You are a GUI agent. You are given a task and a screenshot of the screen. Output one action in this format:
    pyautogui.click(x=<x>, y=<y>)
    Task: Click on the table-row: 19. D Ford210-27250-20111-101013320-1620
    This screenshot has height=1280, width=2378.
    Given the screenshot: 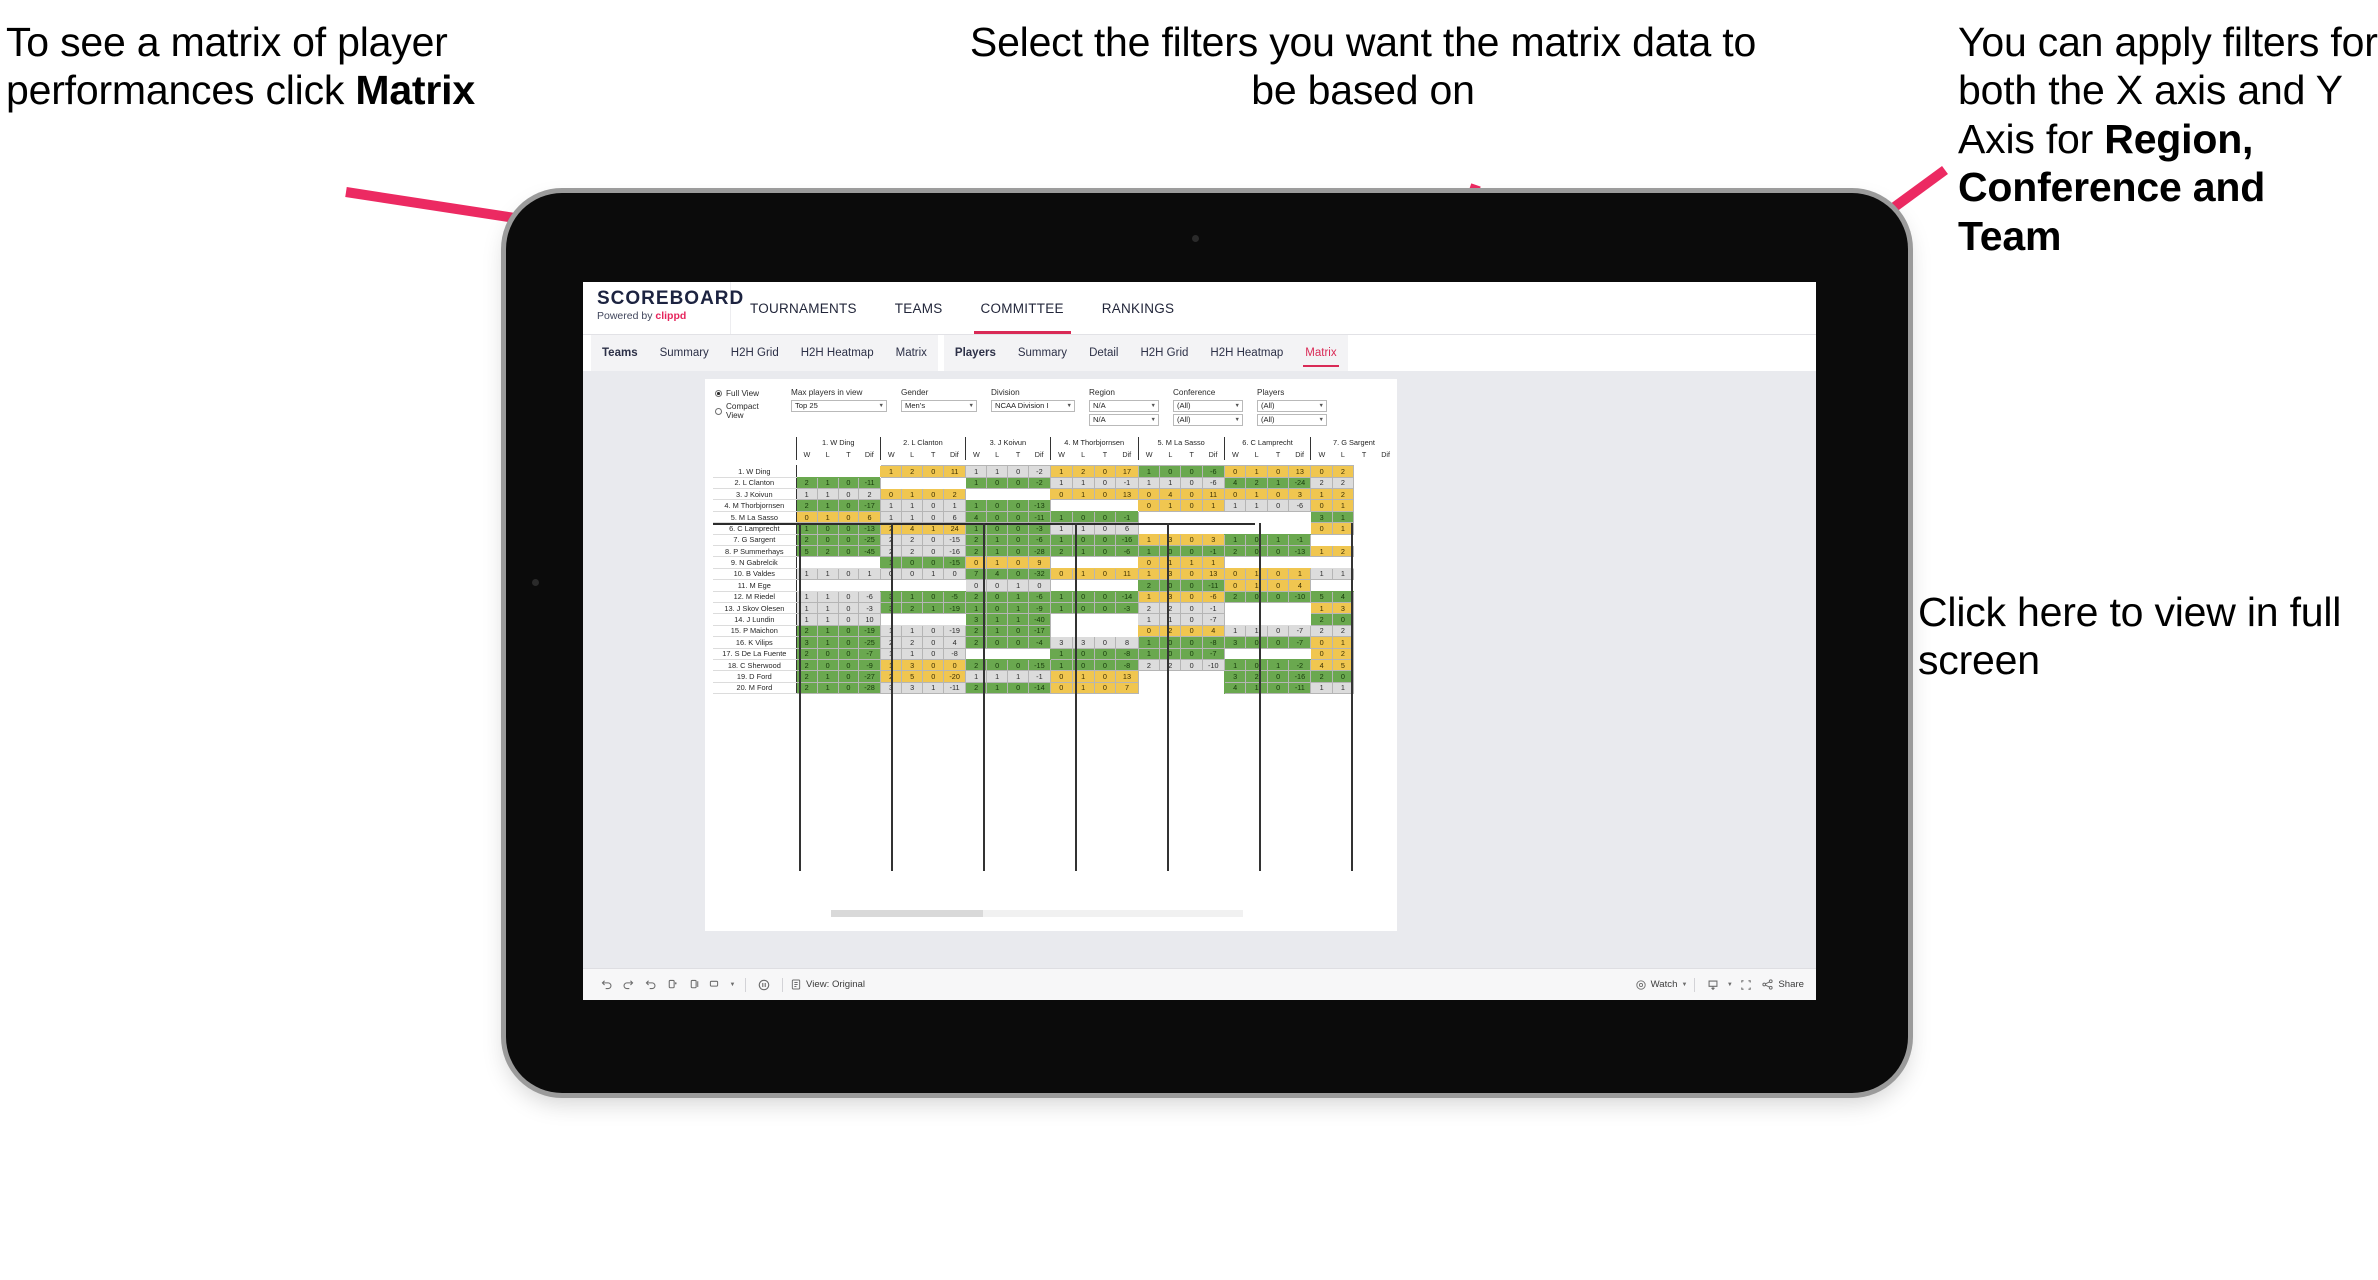 What is the action you would take?
    pyautogui.click(x=1055, y=676)
    